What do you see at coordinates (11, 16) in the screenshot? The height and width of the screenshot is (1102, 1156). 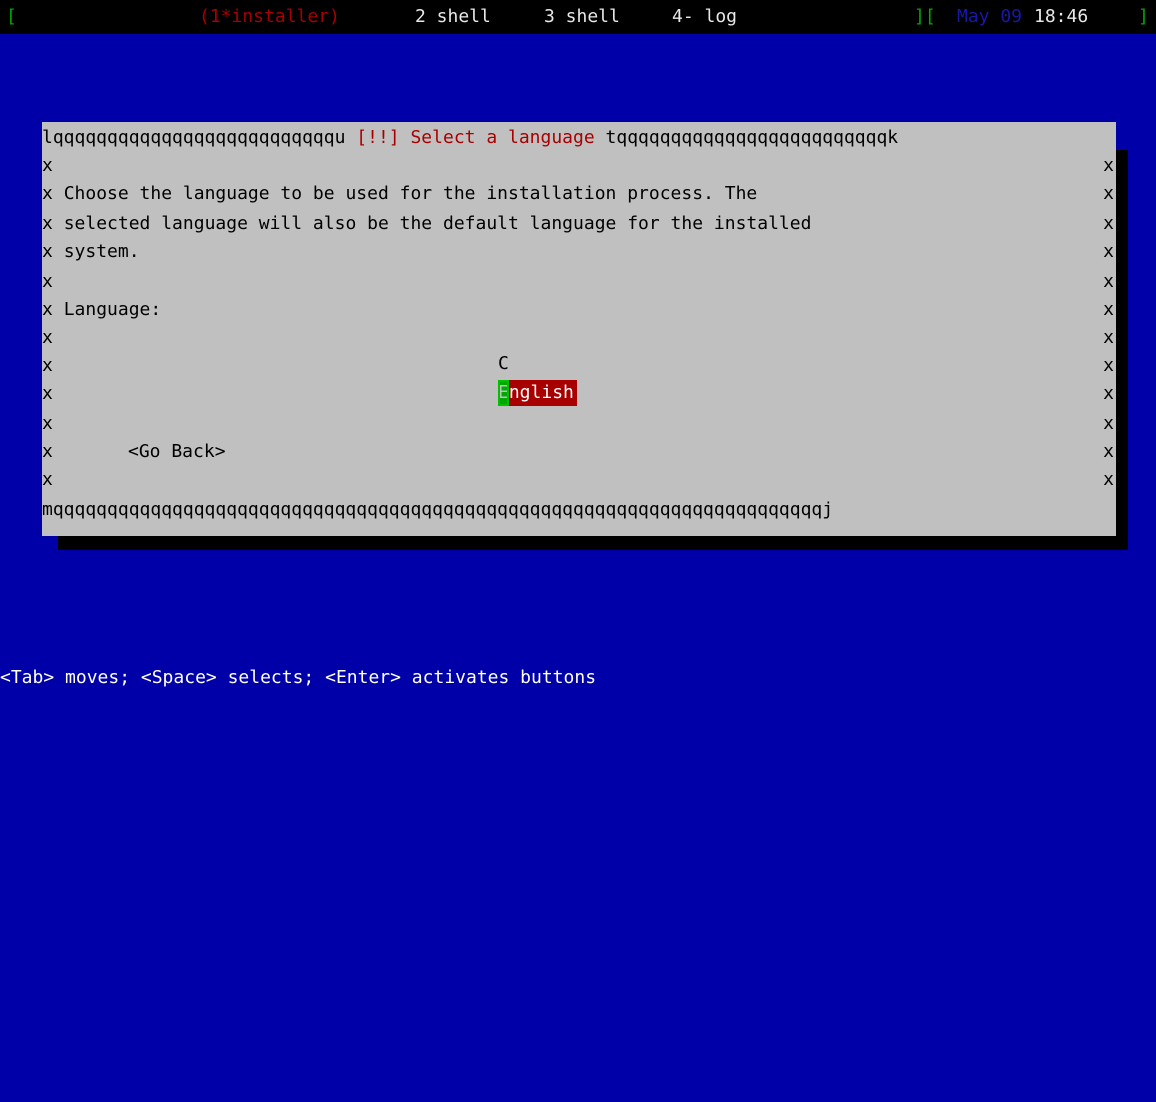 I see `status-left-bracket: [` at bounding box center [11, 16].